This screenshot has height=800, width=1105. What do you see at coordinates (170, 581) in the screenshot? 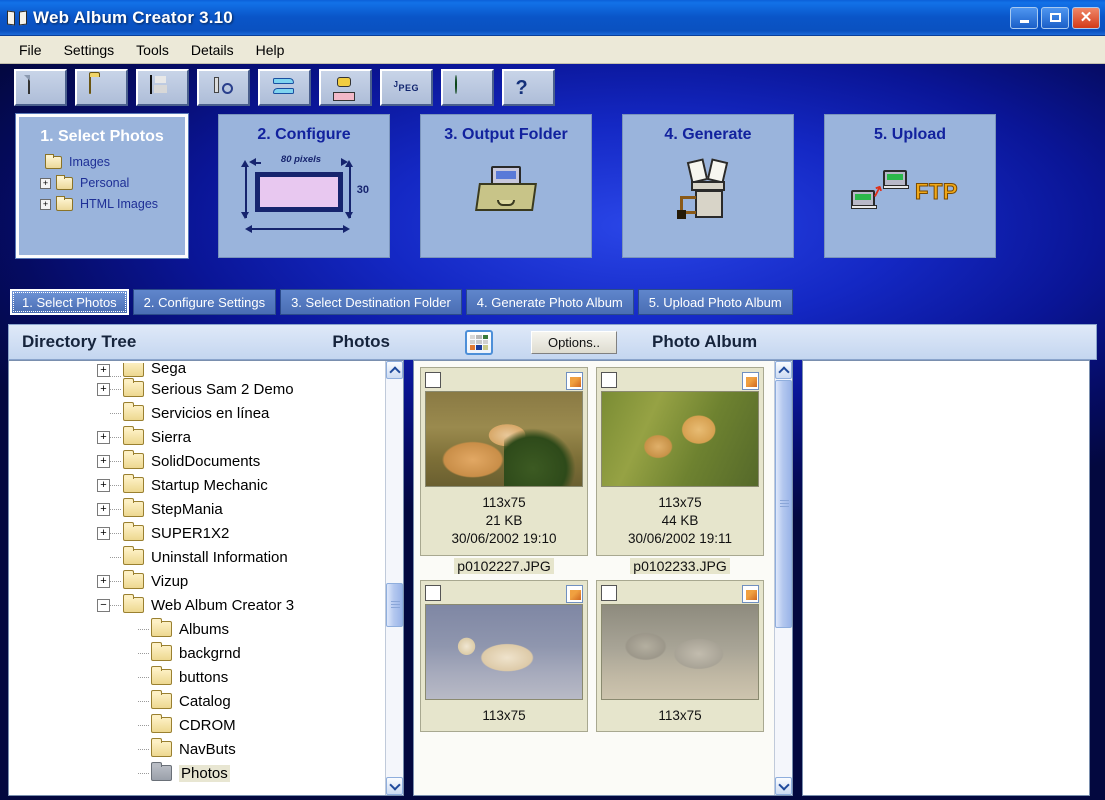
I see `tree-item-label: Vizup` at bounding box center [170, 581].